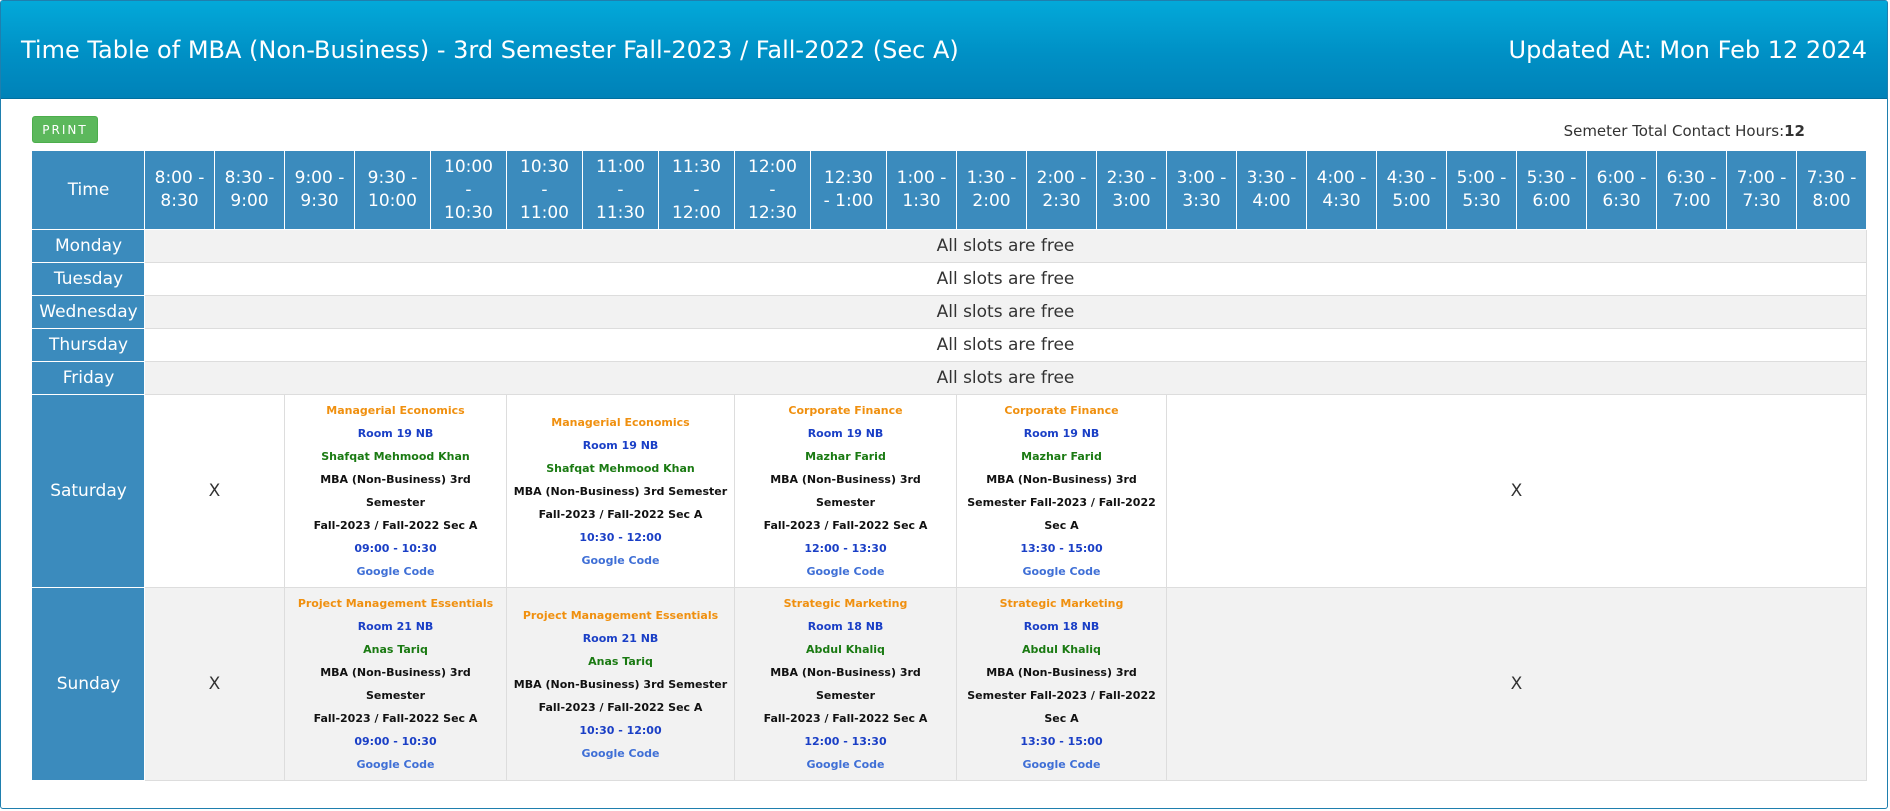 The width and height of the screenshot is (1890, 811). I want to click on time-slot-header: 10:30-11:00, so click(544, 190).